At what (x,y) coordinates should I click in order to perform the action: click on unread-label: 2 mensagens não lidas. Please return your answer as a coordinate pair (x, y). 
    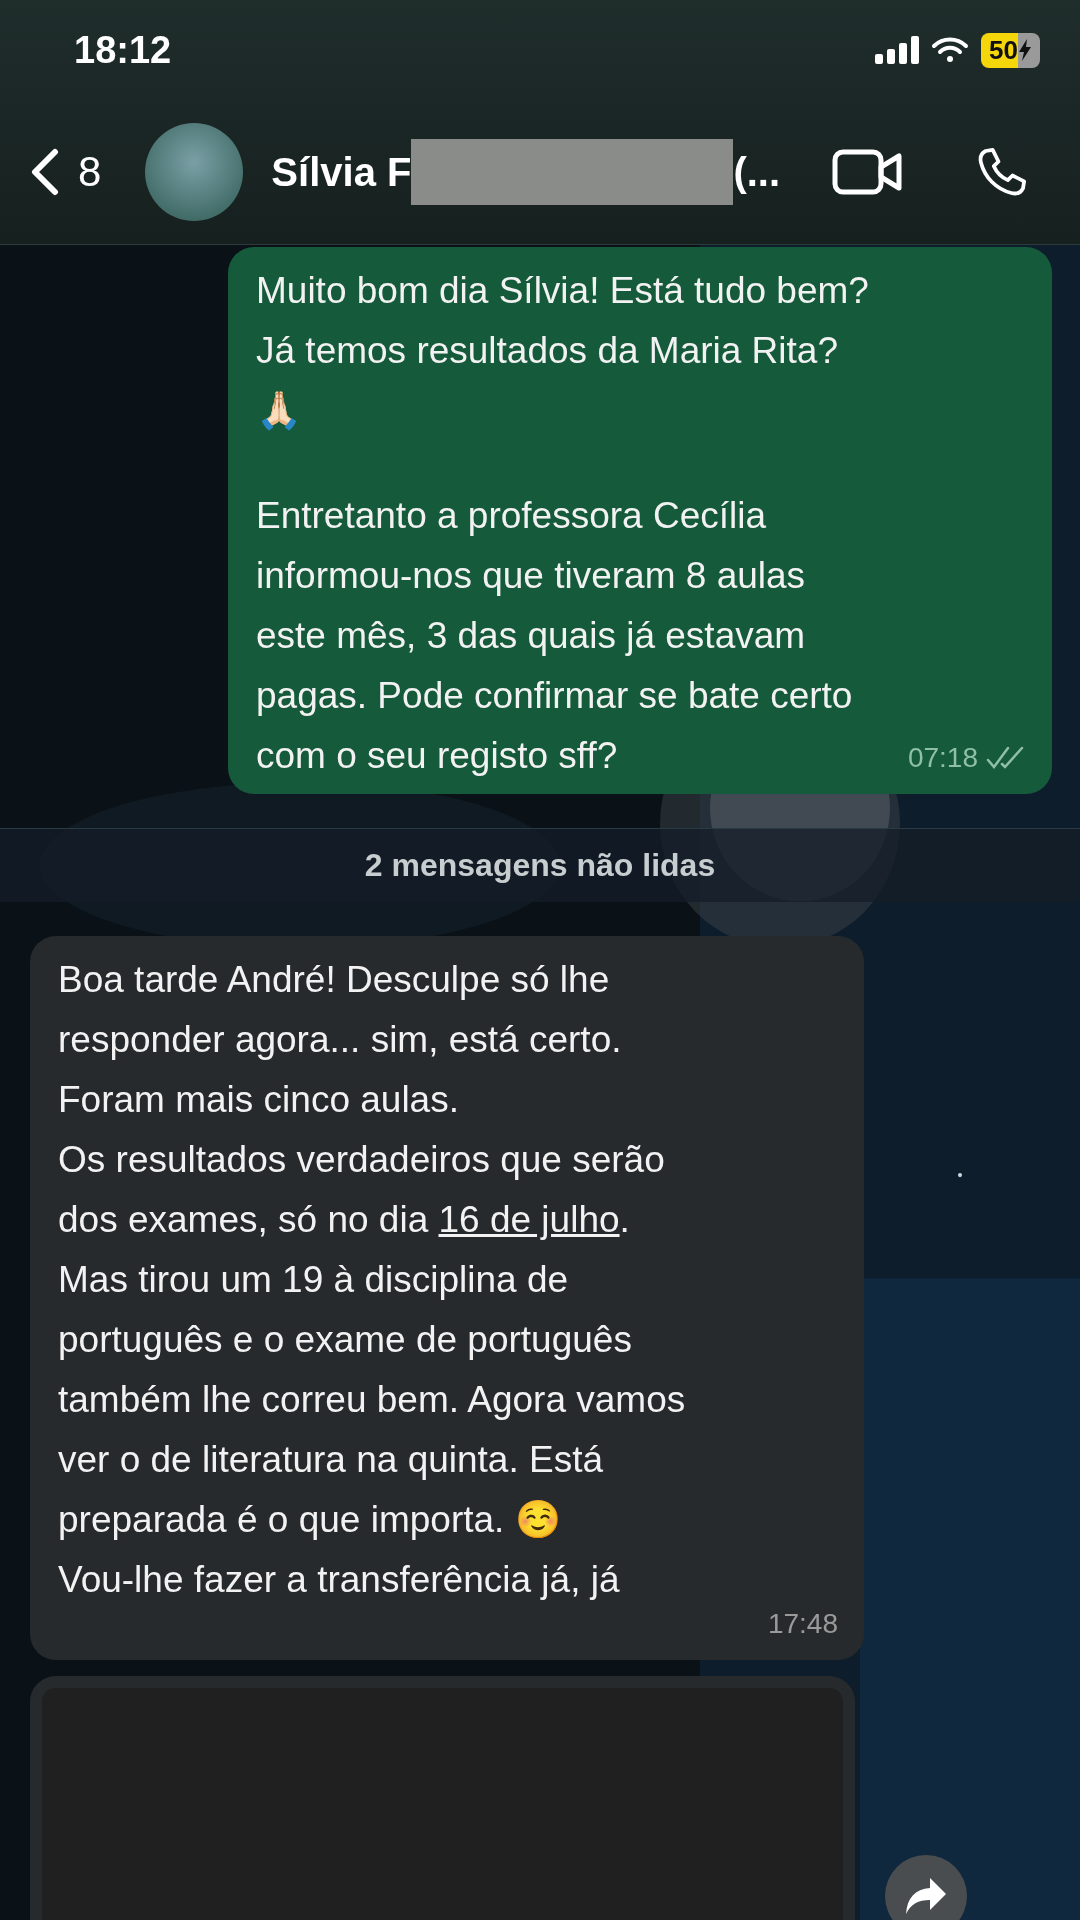
    Looking at the image, I should click on (540, 865).